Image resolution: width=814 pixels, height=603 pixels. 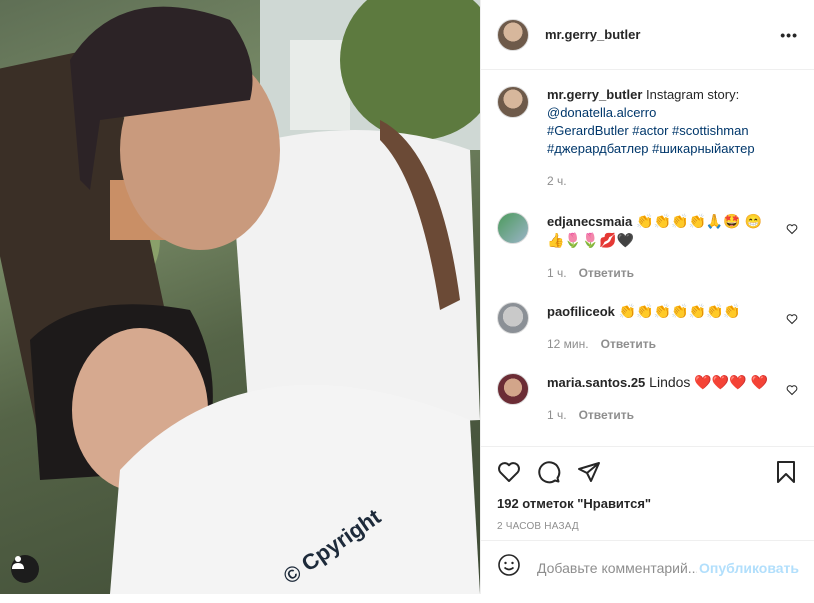 I want to click on caption-text: Instagram story:, so click(x=691, y=94).